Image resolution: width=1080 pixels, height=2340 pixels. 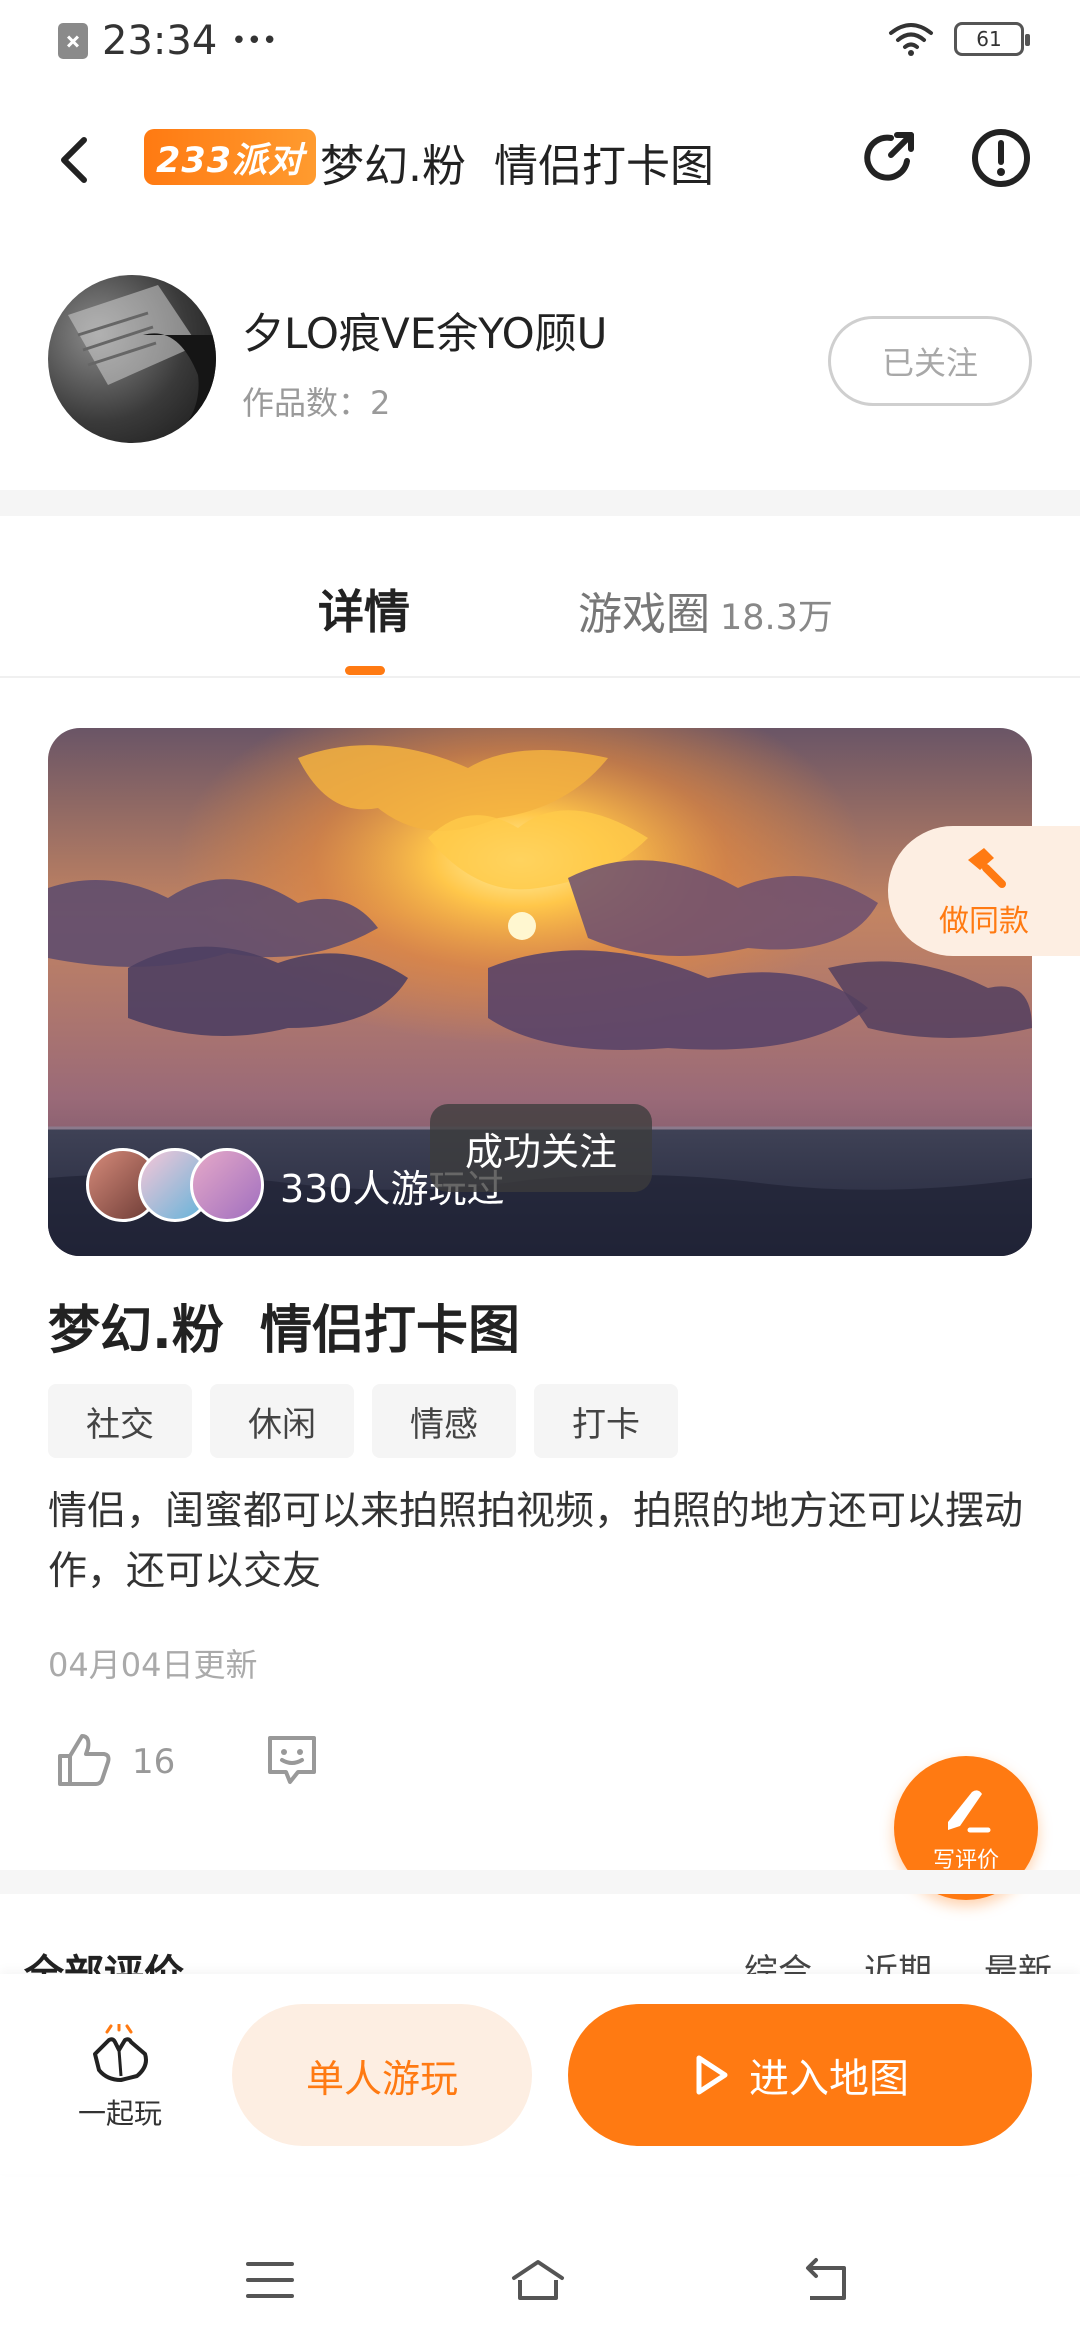 What do you see at coordinates (989, 39) in the screenshot?
I see `battery-level: 61` at bounding box center [989, 39].